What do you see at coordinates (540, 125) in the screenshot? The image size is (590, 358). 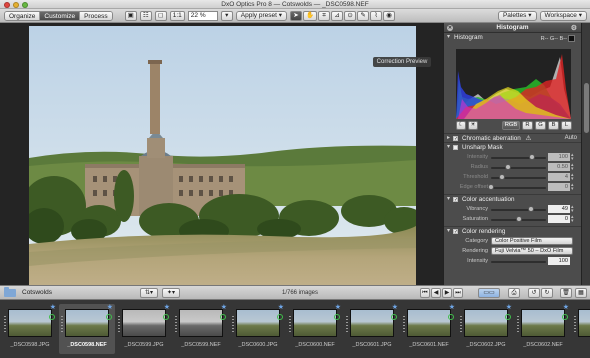 I see `channel-g-button: G` at bounding box center [540, 125].